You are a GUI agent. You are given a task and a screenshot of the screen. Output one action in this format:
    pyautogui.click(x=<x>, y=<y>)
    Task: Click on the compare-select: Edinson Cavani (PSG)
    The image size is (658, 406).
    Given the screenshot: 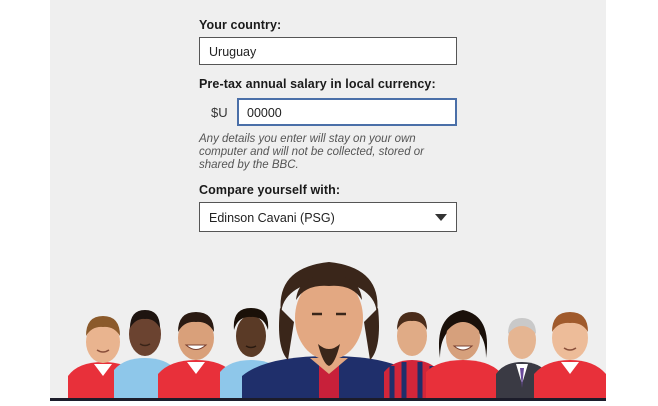 What is the action you would take?
    pyautogui.click(x=328, y=217)
    